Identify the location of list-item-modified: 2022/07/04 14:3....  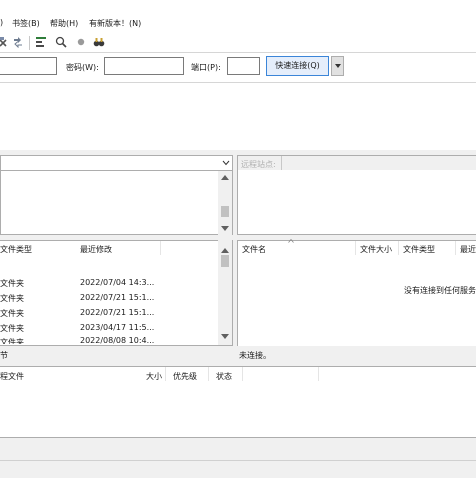
(117, 282).